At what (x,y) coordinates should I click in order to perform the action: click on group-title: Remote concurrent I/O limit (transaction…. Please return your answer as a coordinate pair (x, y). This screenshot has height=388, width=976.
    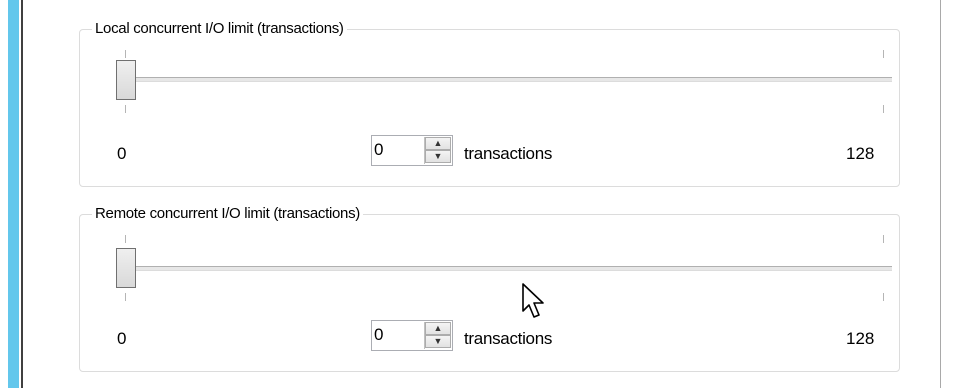
    Looking at the image, I should click on (227, 214).